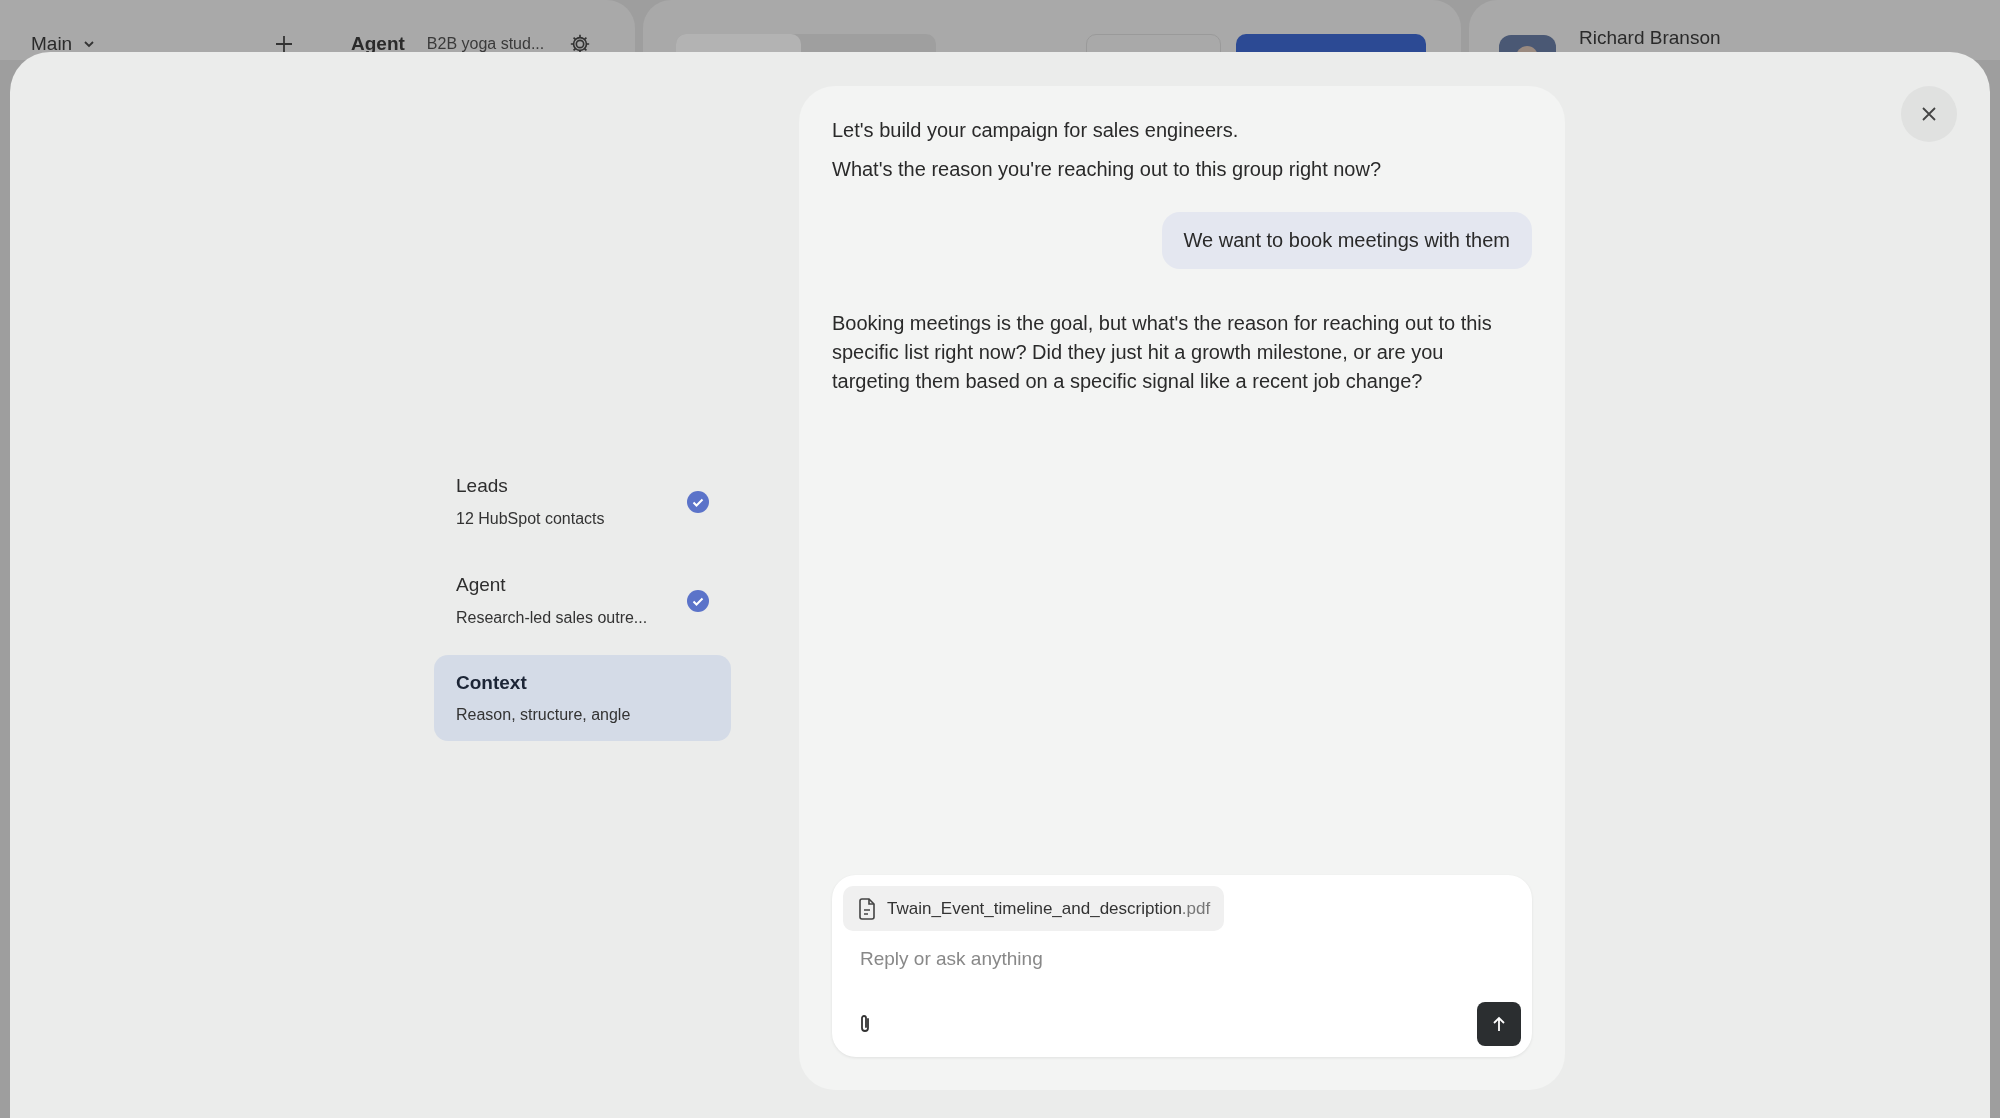 The height and width of the screenshot is (1118, 2000). I want to click on step-subtitle: Reason, structure, angle, so click(543, 715).